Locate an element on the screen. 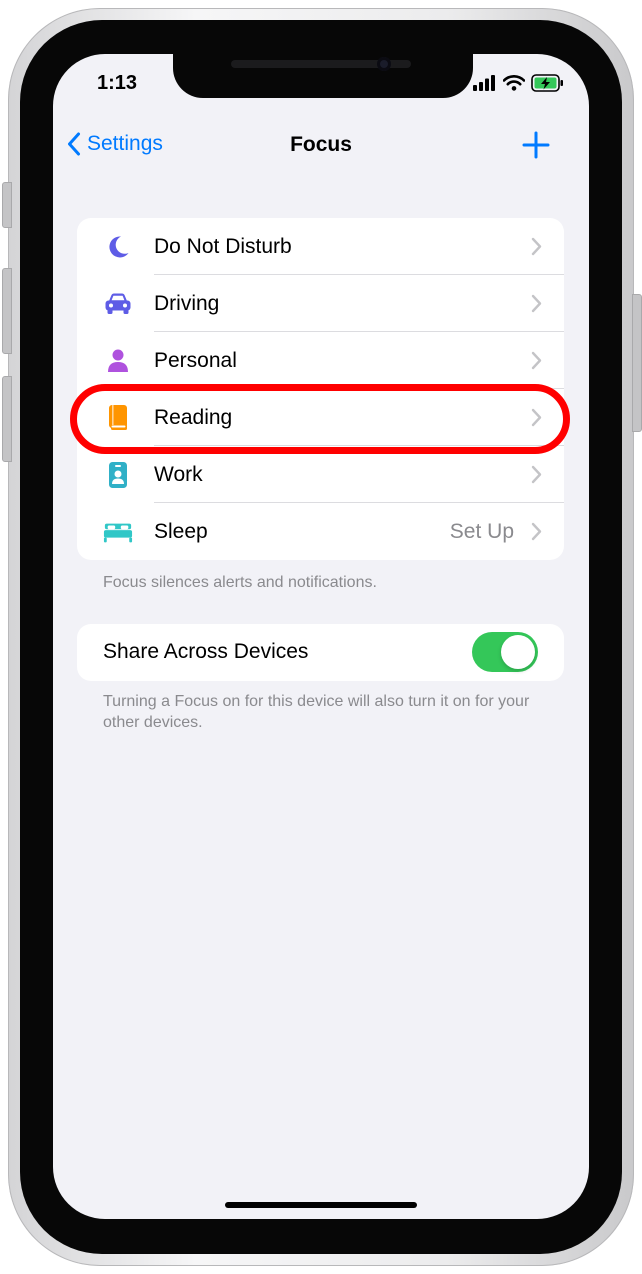 This screenshot has height=1274, width=642. home-indicator is located at coordinates (321, 1205).